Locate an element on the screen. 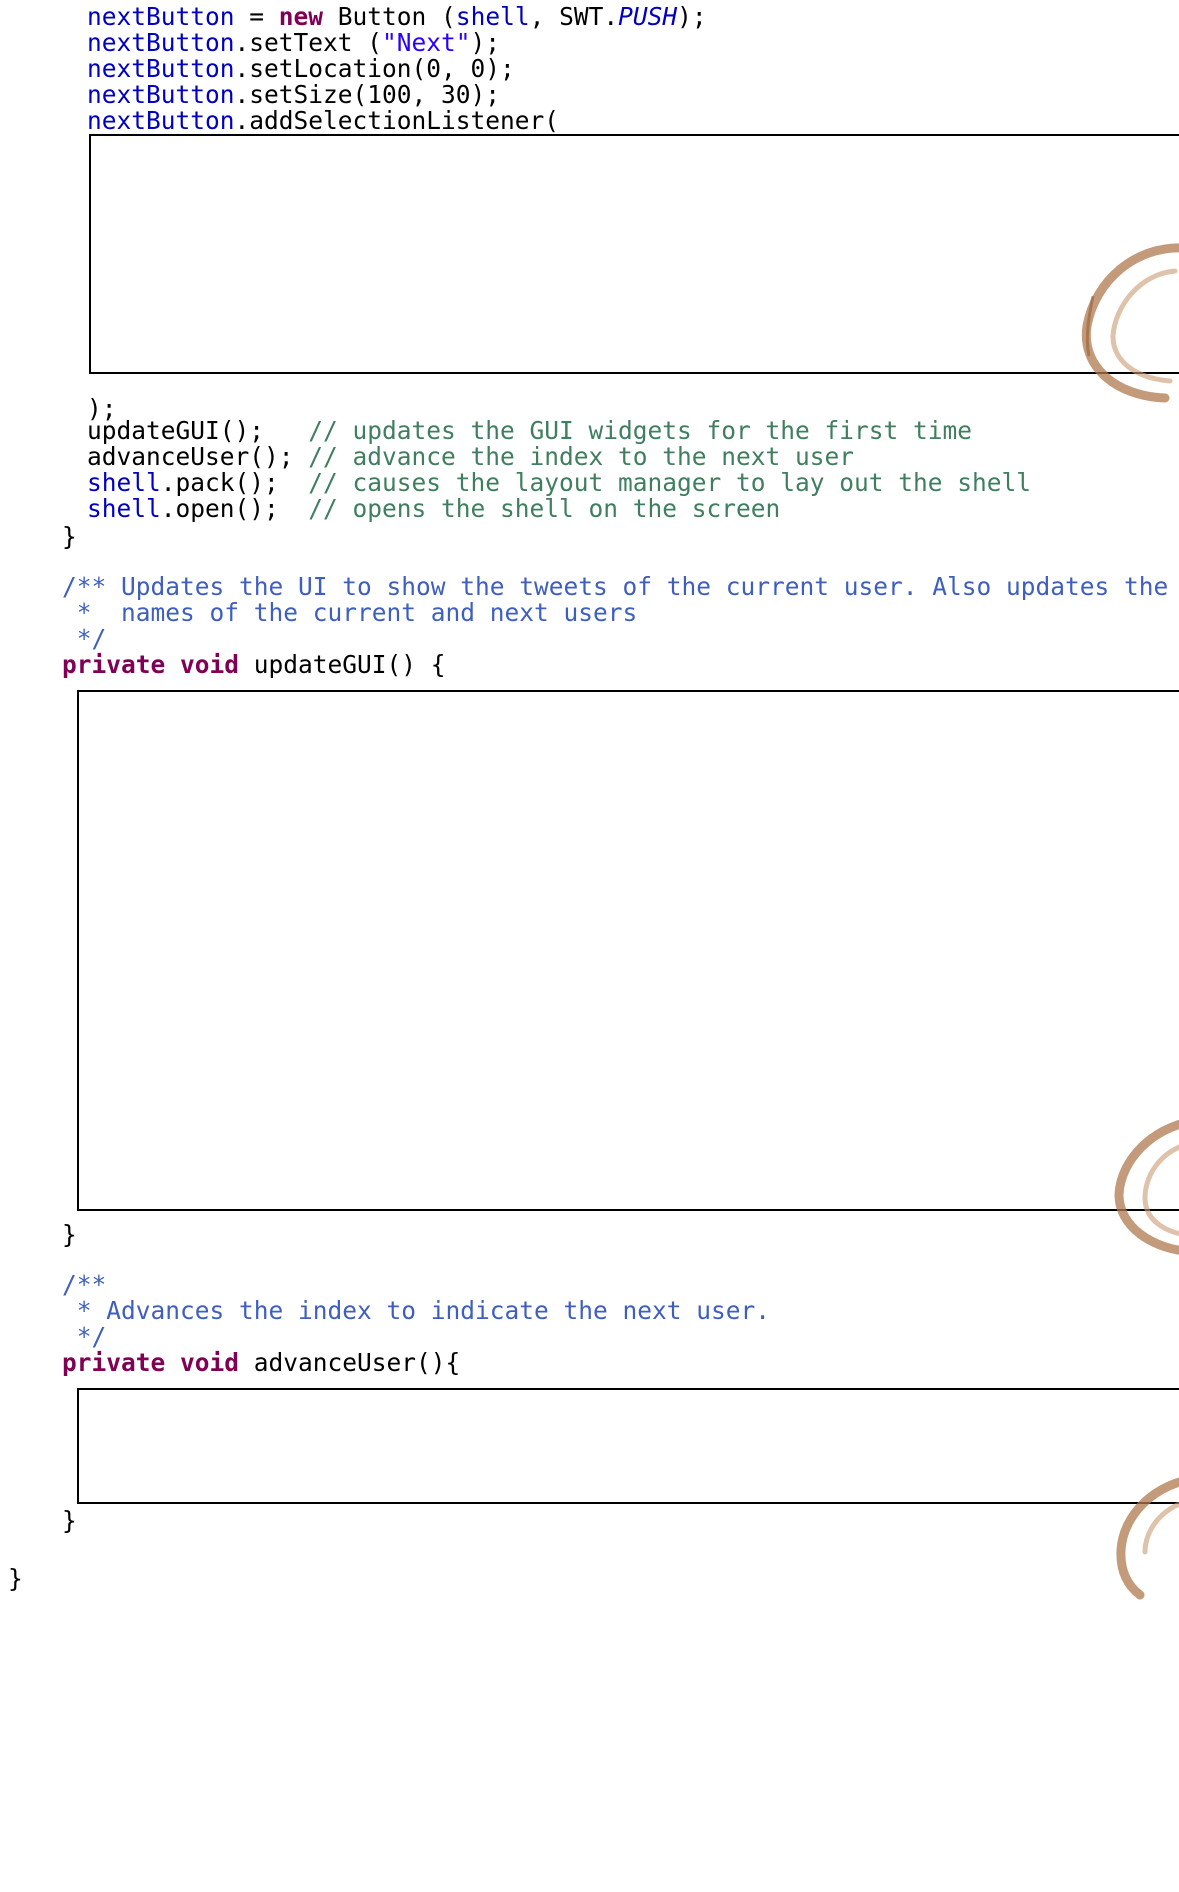 This screenshot has height=1892, width=1179. code-text: , SWT. is located at coordinates (574, 16).